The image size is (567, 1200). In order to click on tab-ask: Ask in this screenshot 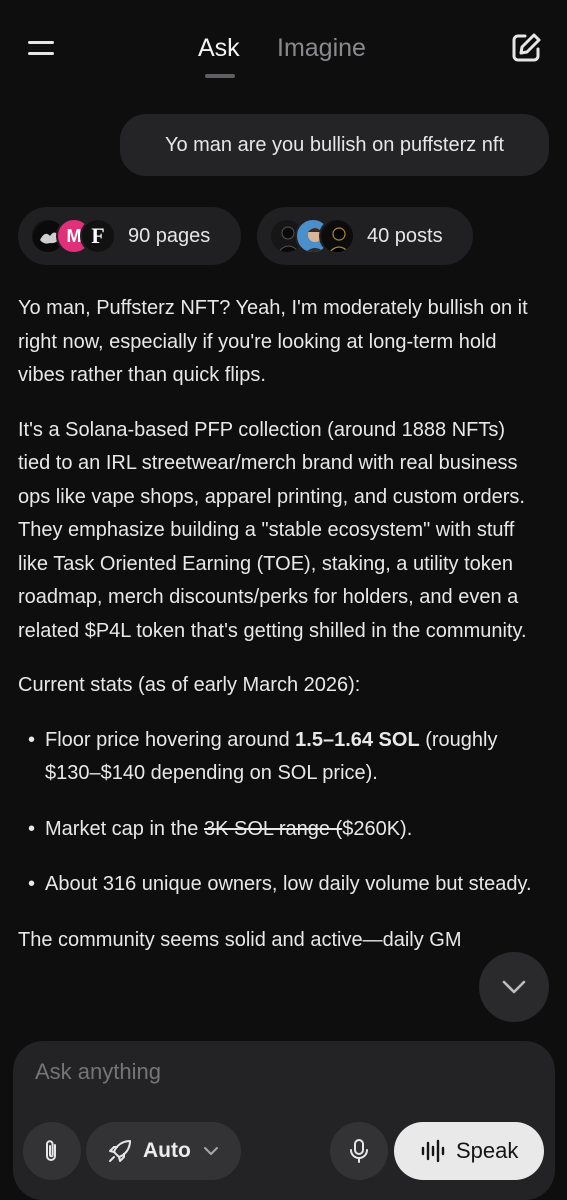, I will do `click(219, 48)`.